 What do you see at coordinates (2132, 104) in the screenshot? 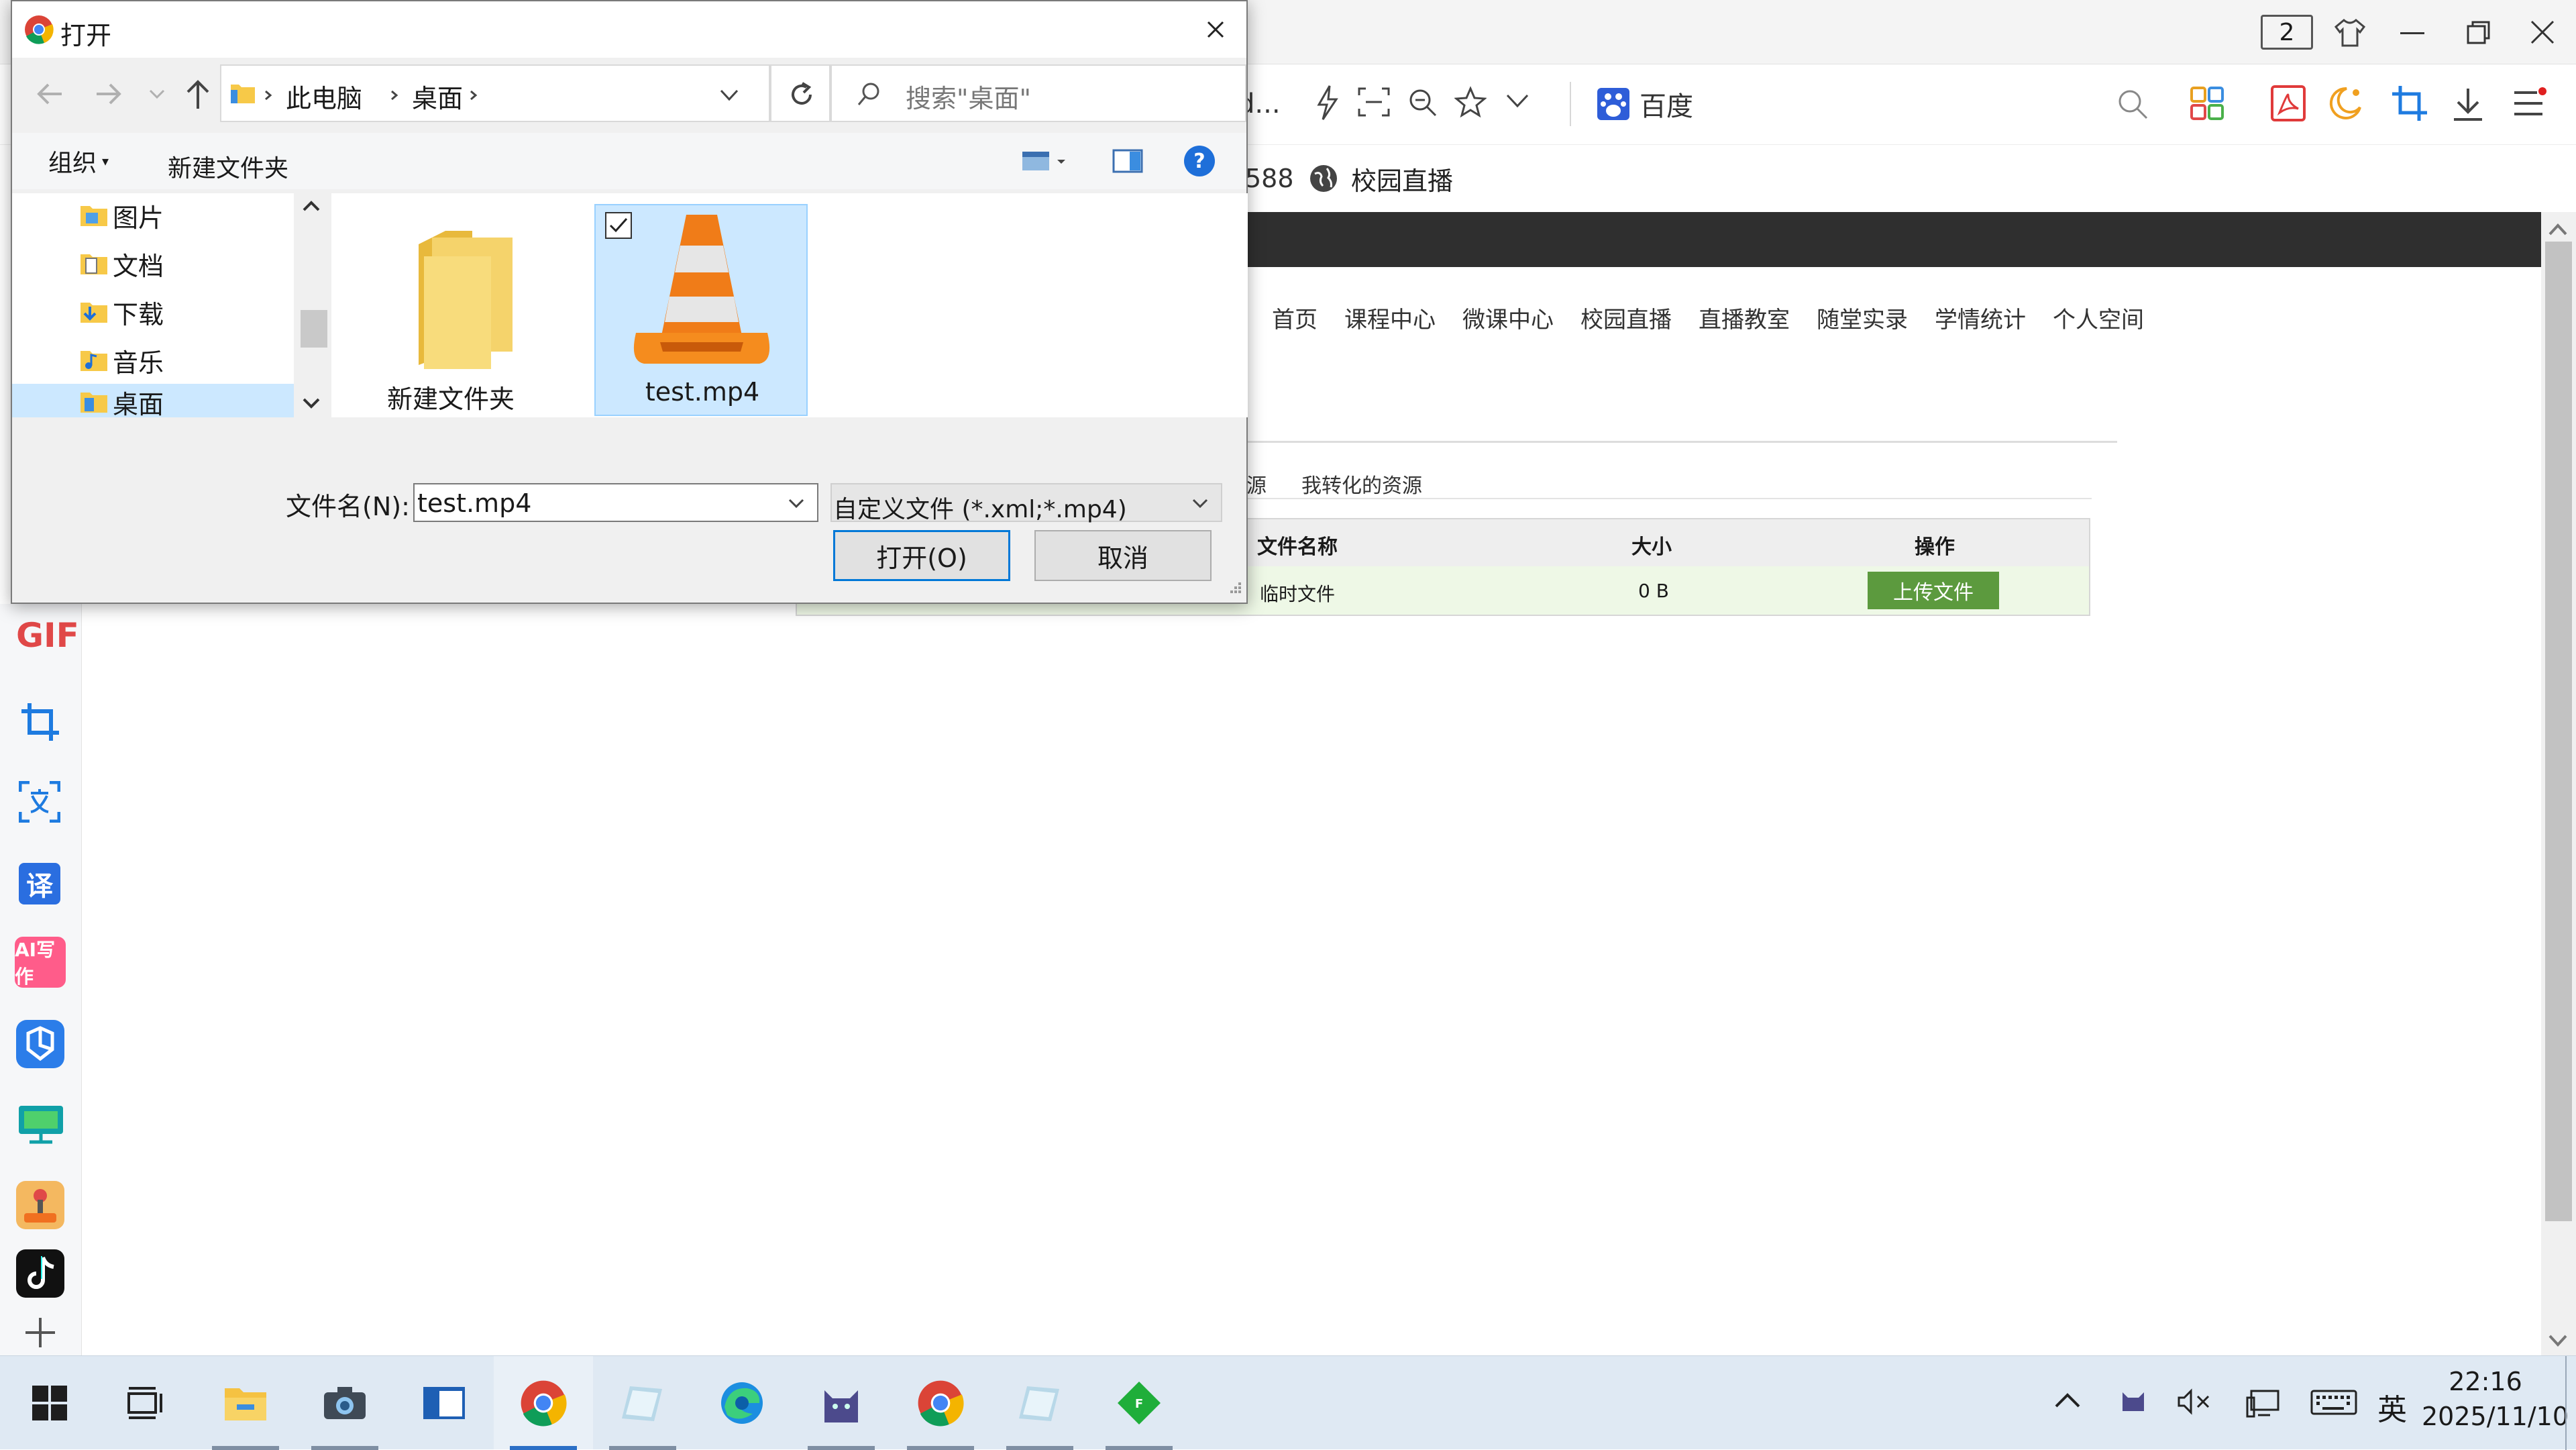
I see `search-icon` at bounding box center [2132, 104].